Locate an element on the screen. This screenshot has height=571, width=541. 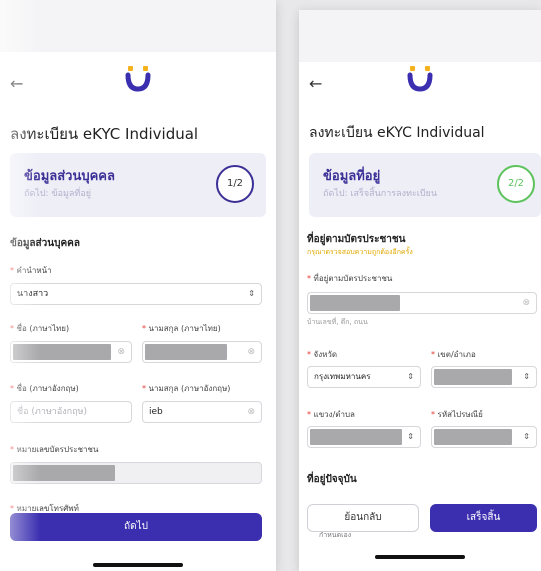
step-title: ข้อมูลที่อยู่ is located at coordinates (352, 176).